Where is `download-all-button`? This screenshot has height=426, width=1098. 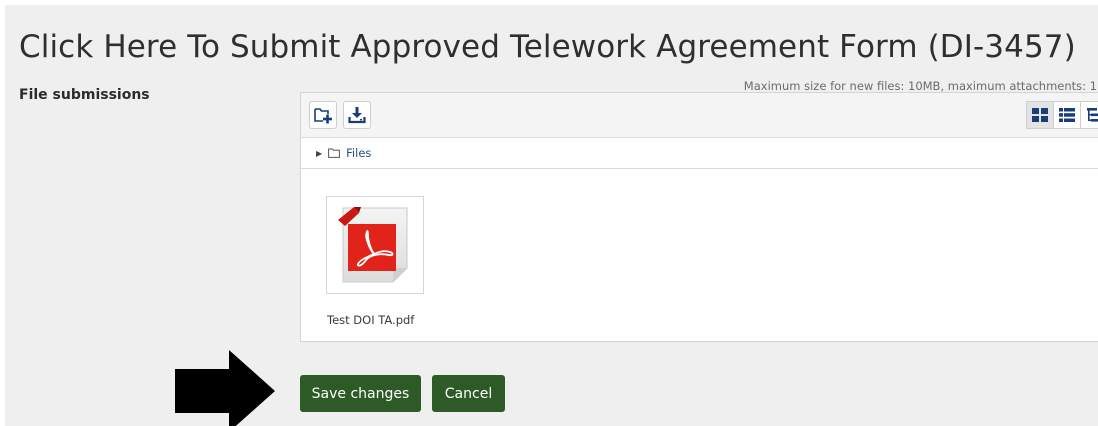 download-all-button is located at coordinates (357, 115).